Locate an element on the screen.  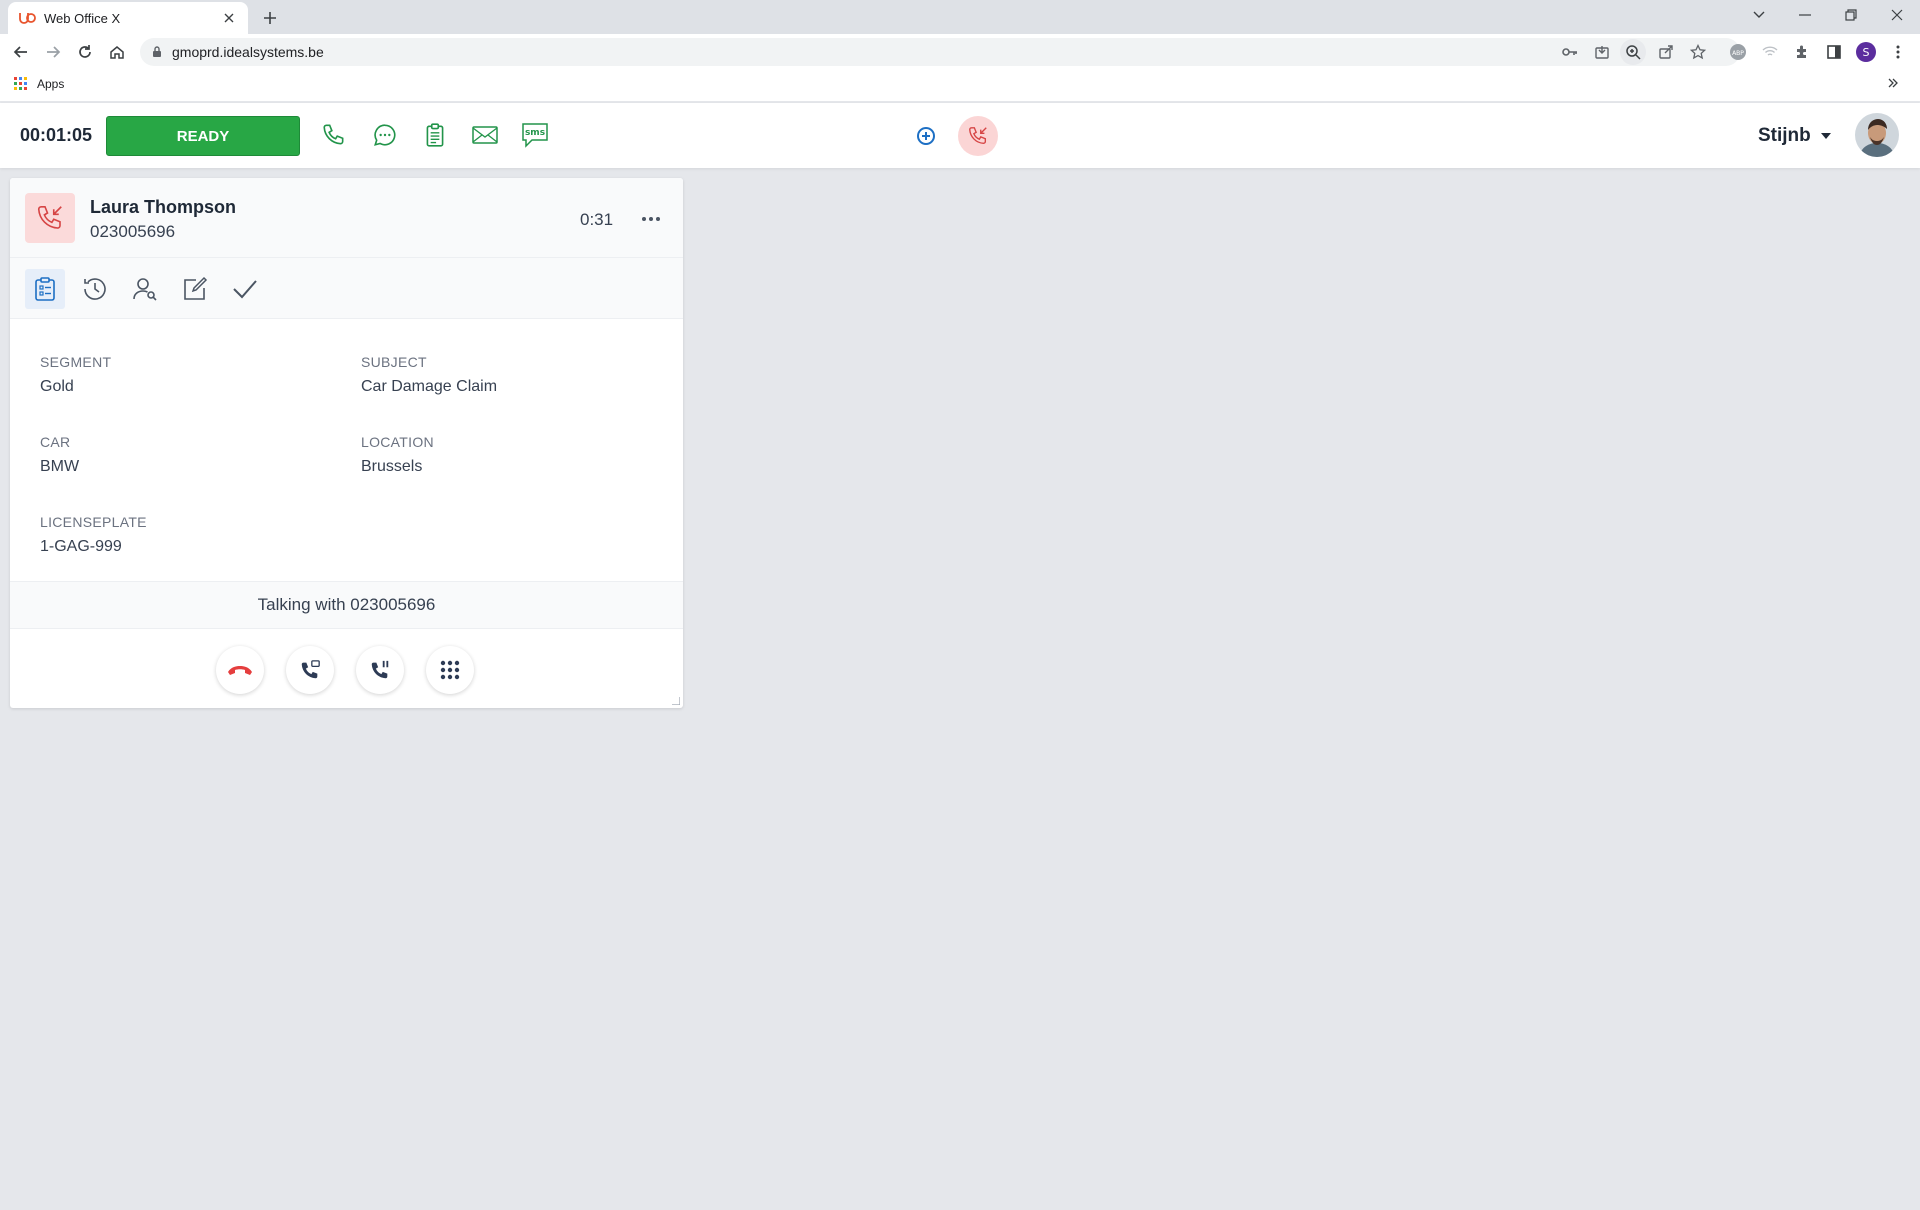
inbound-call-icon is located at coordinates (50, 218).